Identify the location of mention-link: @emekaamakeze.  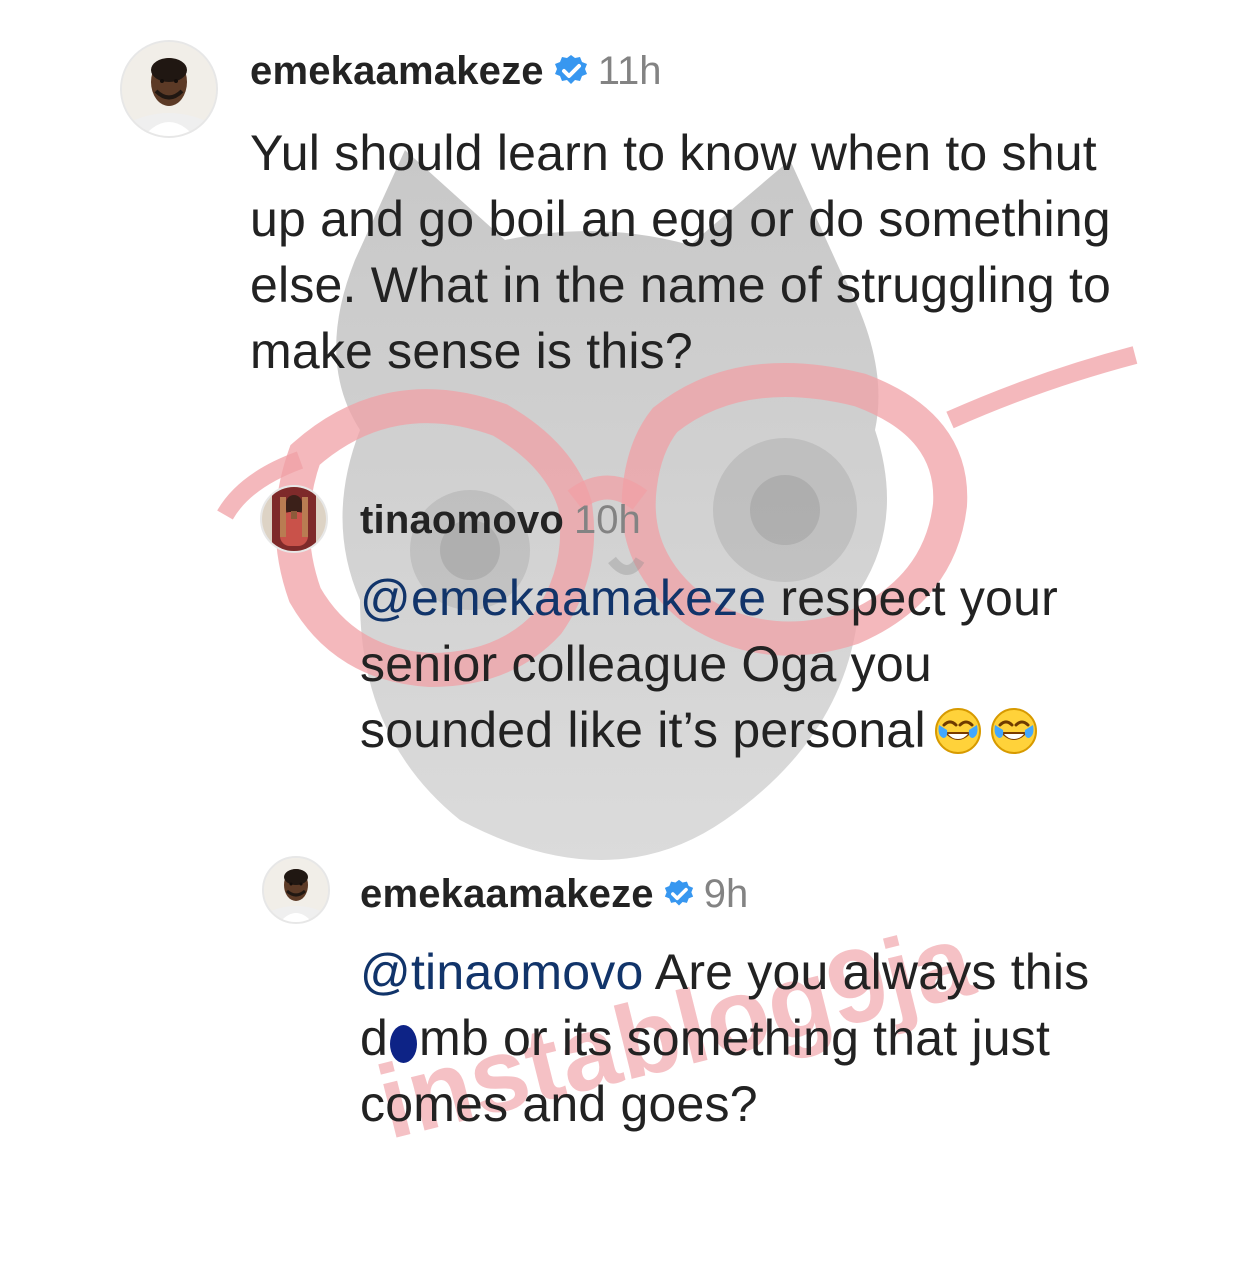
(563, 598).